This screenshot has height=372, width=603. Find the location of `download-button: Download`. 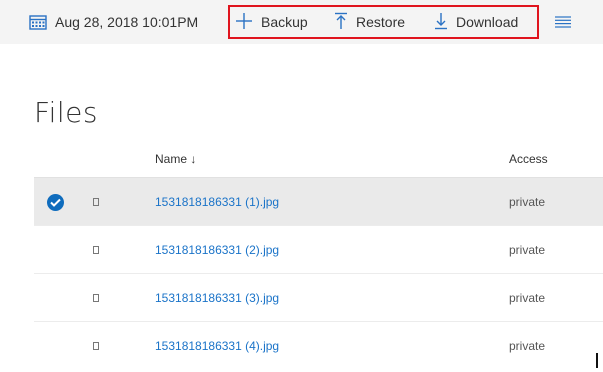

download-button: Download is located at coordinates (476, 22).